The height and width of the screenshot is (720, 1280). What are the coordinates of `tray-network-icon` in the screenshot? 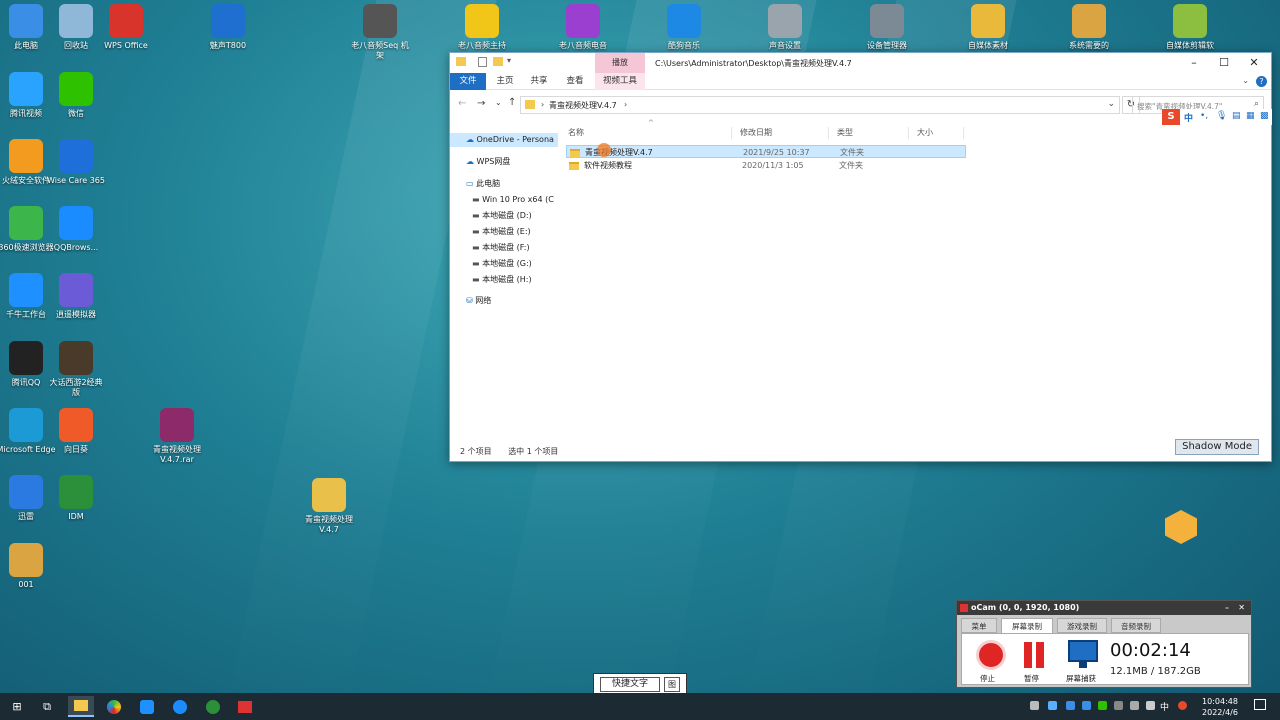 It's located at (1052, 705).